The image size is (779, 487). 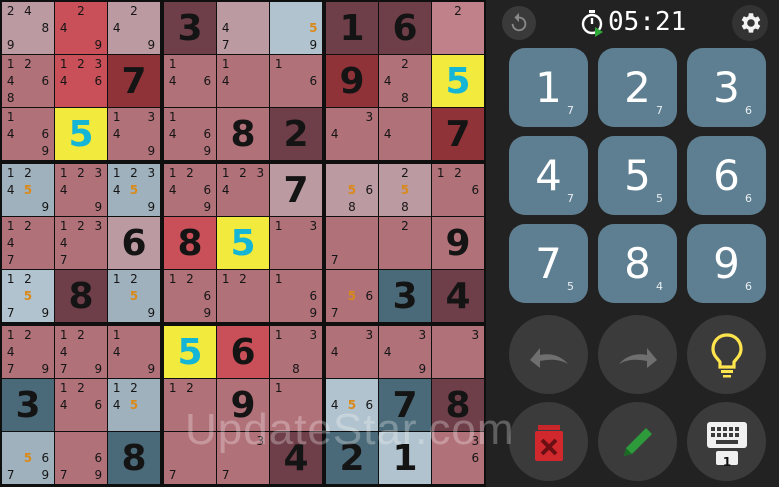 I want to click on sudoku-cell: 14, so click(x=243, y=81).